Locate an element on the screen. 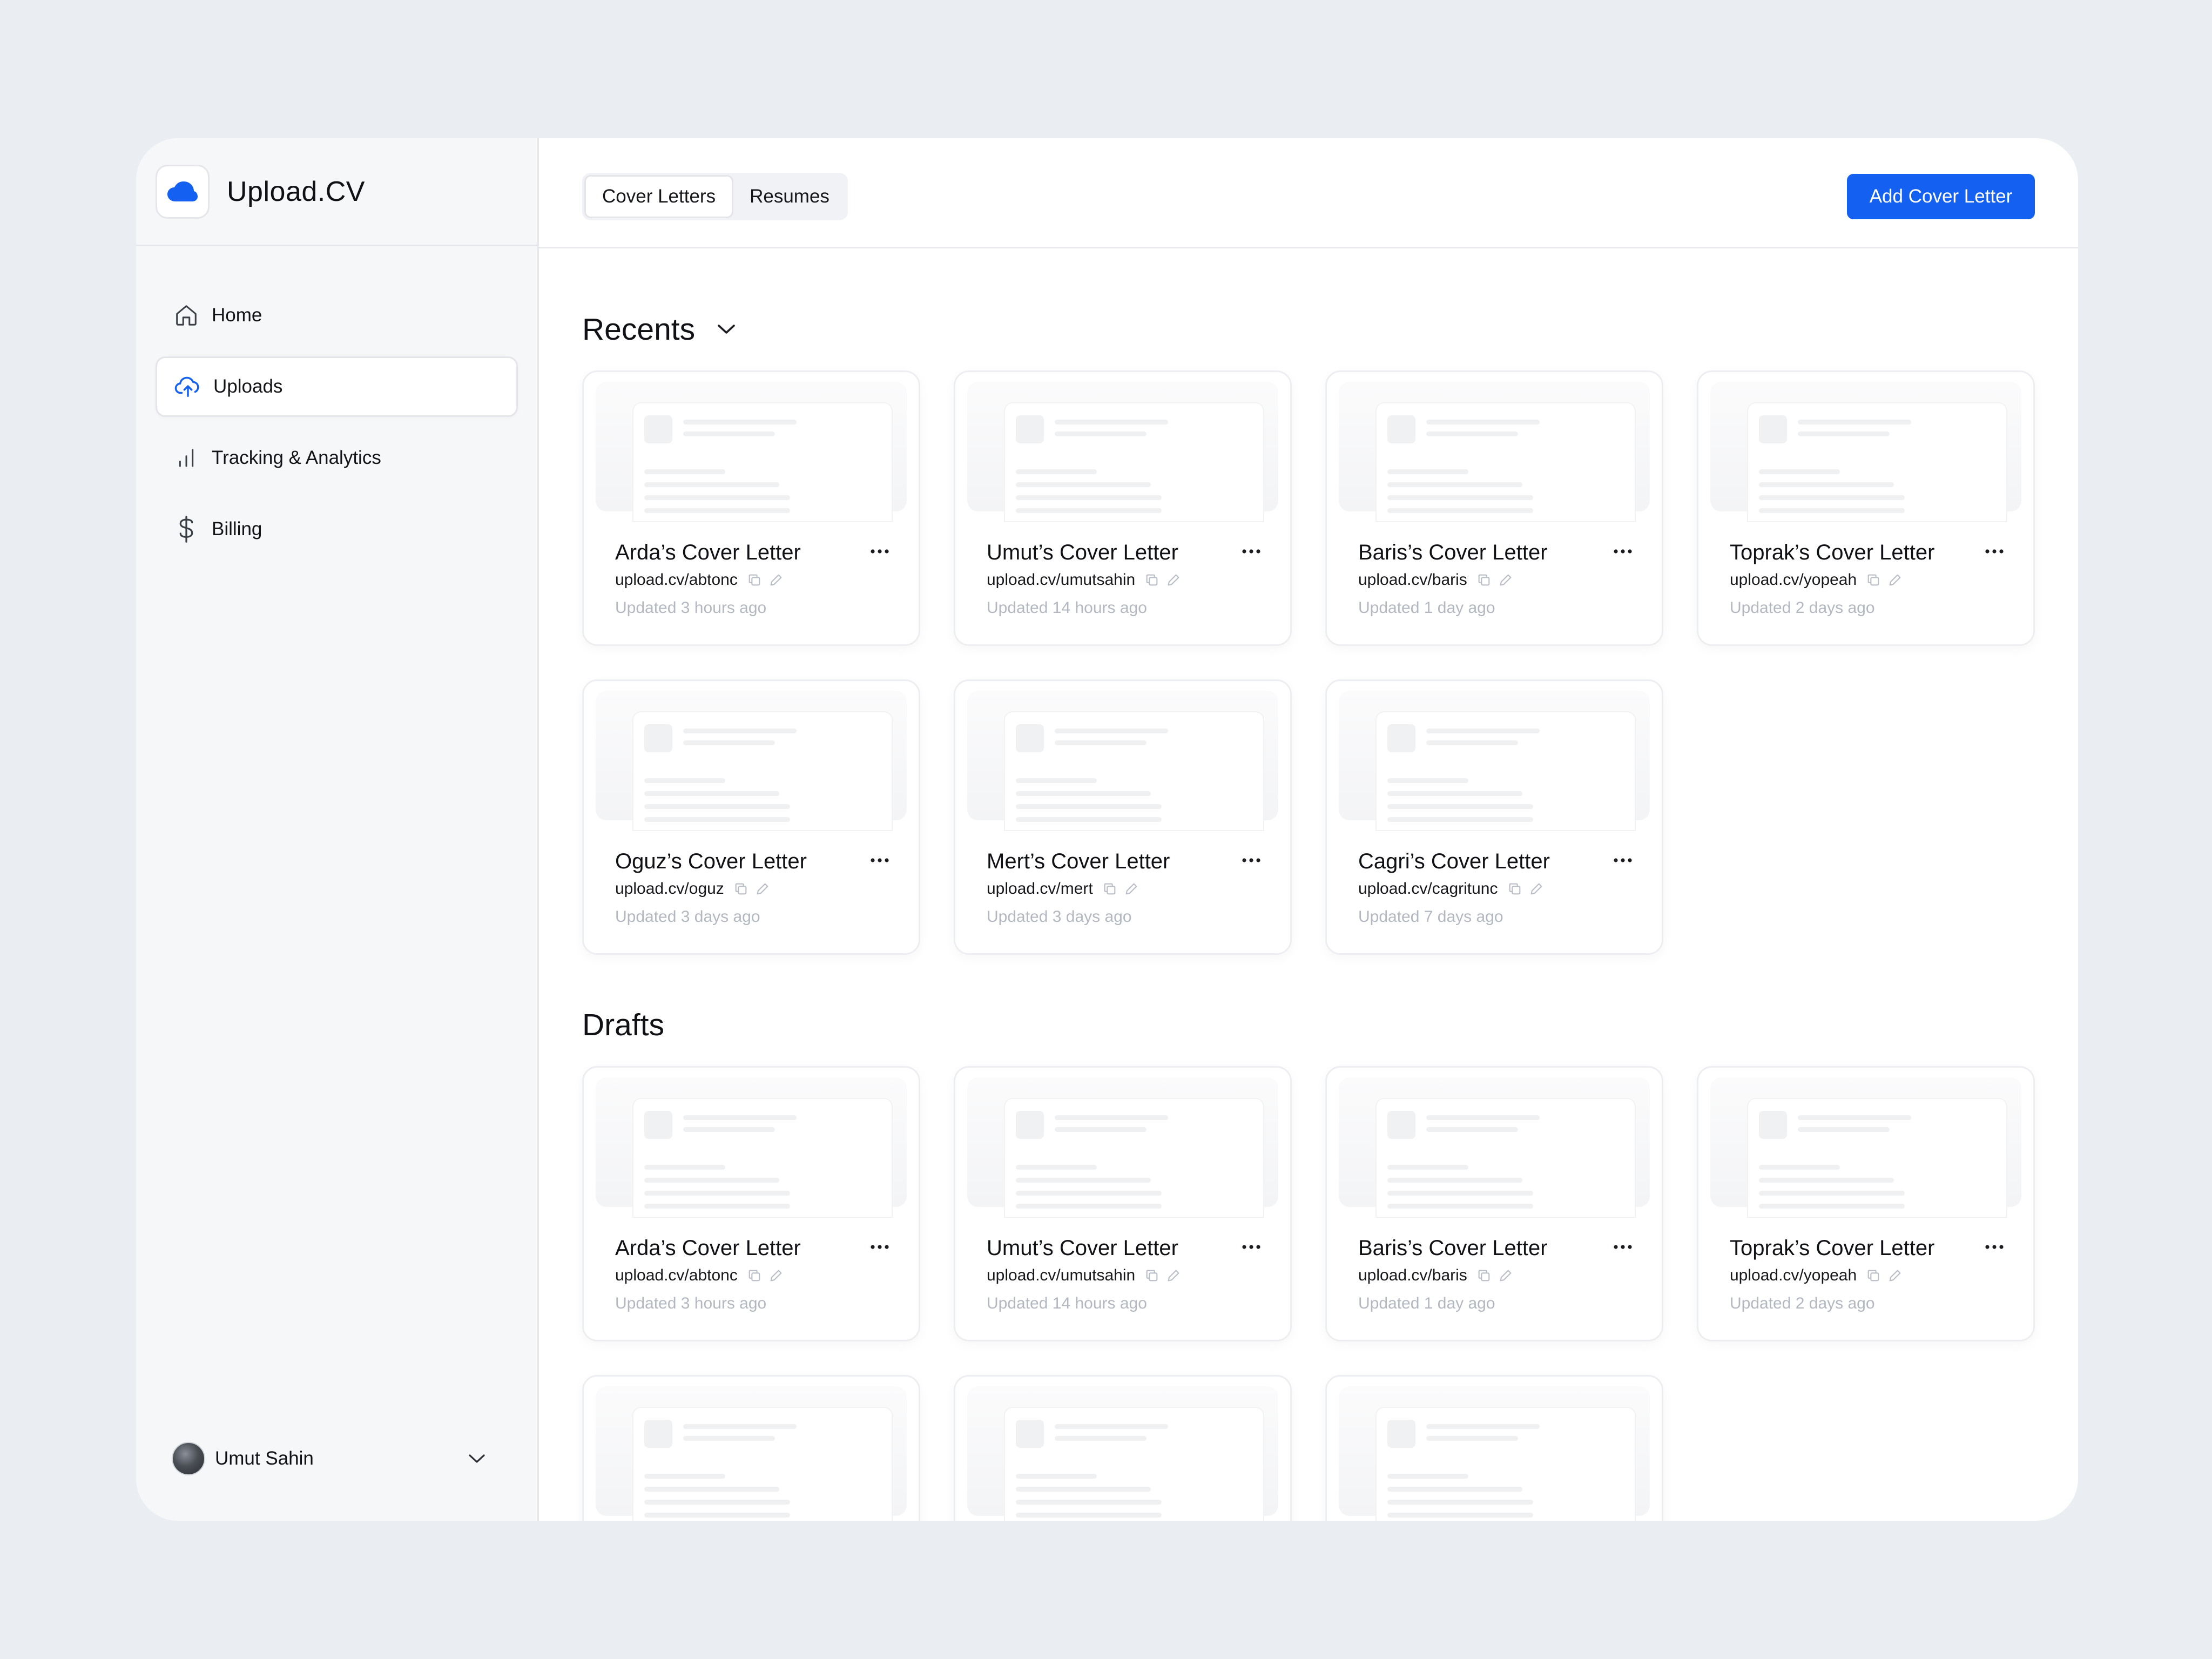 The height and width of the screenshot is (1659, 2212). sidebar-item-tracking: Tracking & Analytics is located at coordinates (337, 458).